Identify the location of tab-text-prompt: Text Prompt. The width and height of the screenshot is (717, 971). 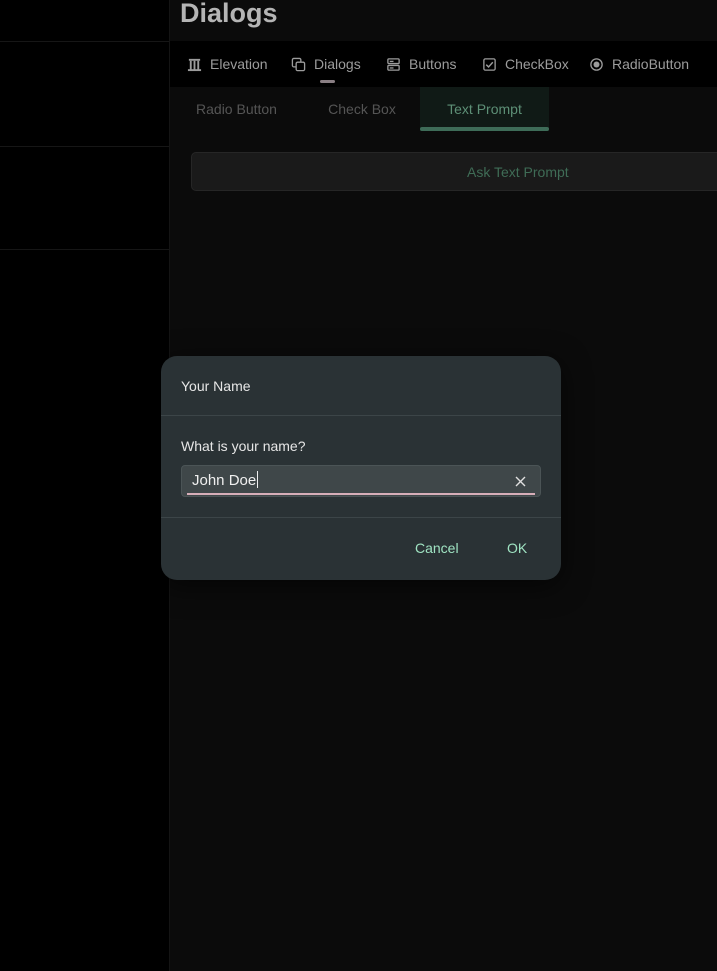
(484, 109).